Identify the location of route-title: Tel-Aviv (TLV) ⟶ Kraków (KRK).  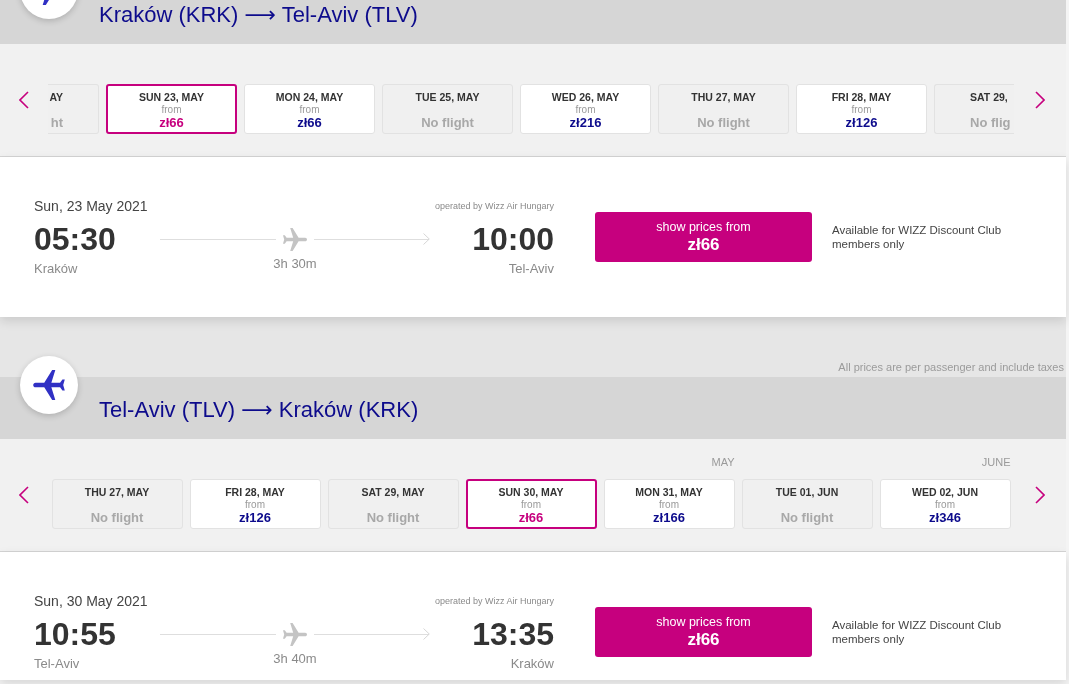
(259, 409).